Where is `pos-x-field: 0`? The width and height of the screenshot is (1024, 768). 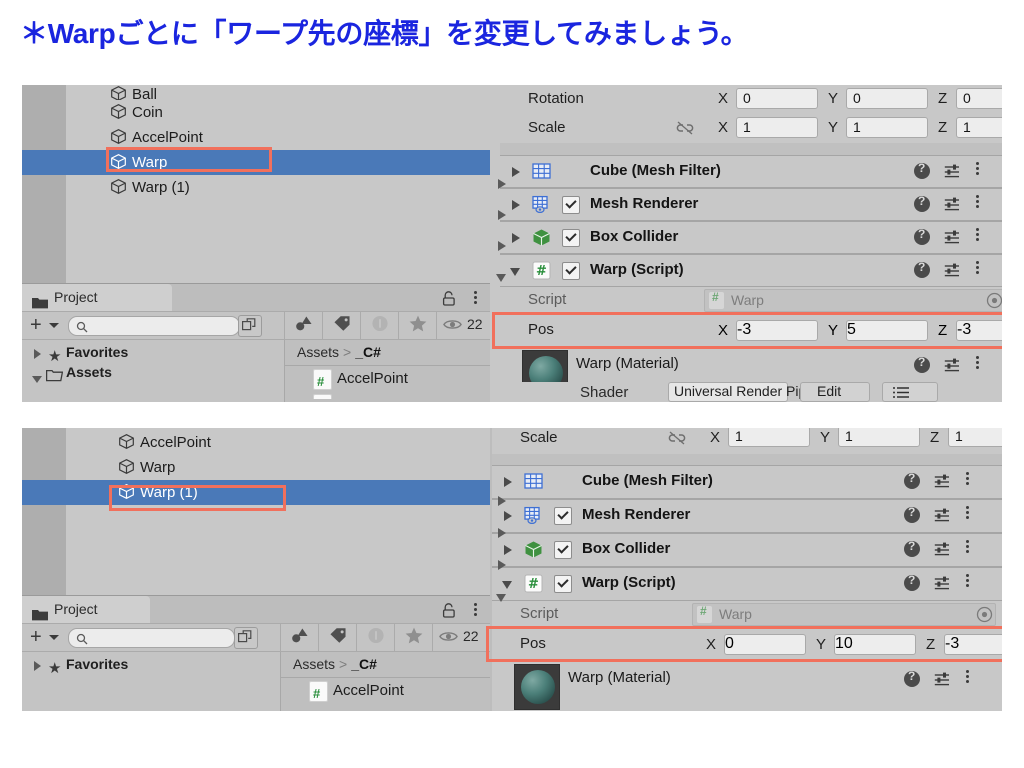 pos-x-field: 0 is located at coordinates (765, 644).